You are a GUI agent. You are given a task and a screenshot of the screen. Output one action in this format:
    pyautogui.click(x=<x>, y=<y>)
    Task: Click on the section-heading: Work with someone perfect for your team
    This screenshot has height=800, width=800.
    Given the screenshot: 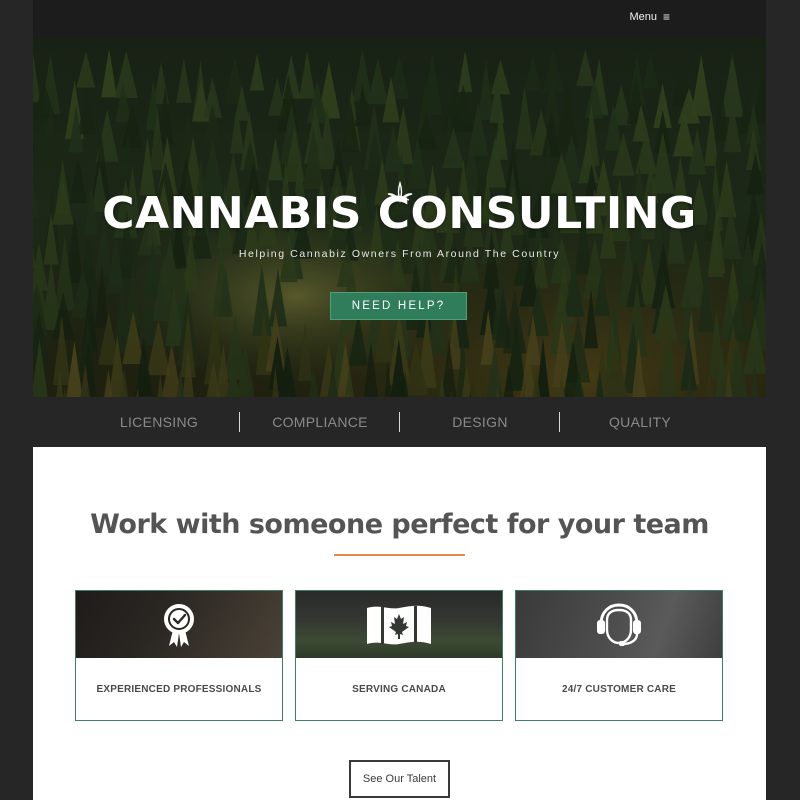 What is the action you would take?
    pyautogui.click(x=399, y=524)
    